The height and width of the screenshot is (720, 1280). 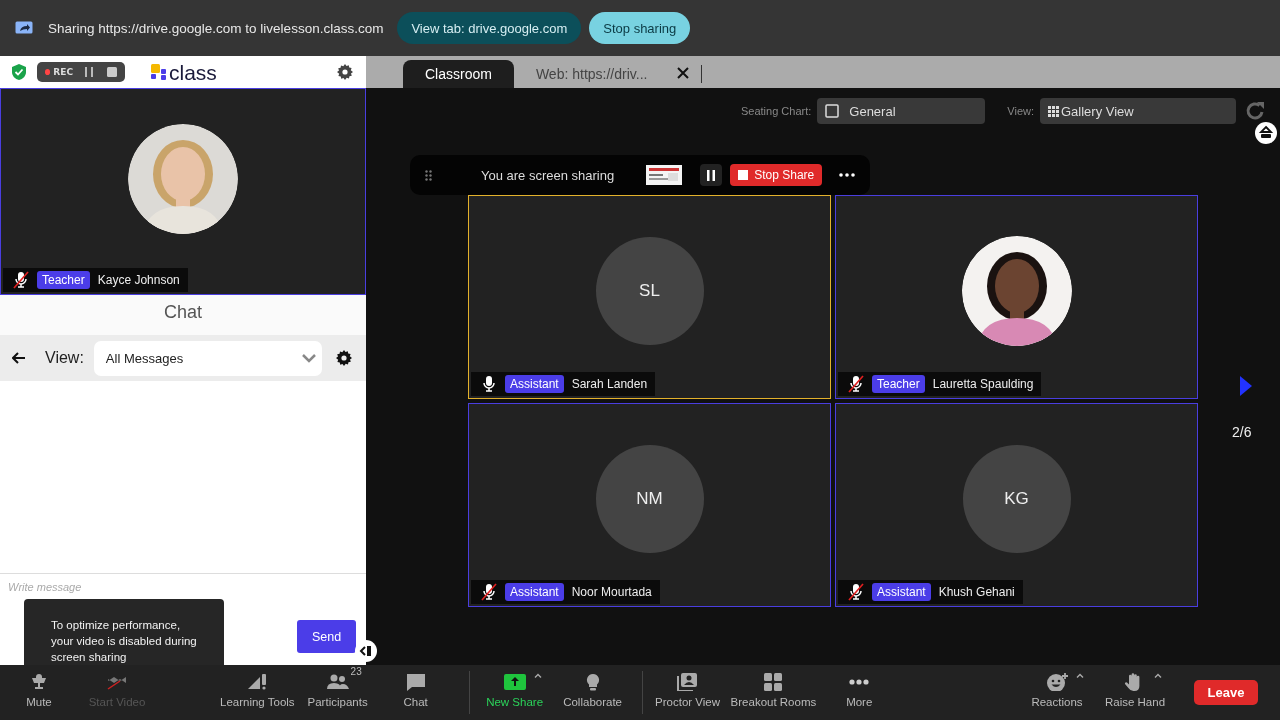 What do you see at coordinates (326, 636) in the screenshot?
I see `send-button: Send` at bounding box center [326, 636].